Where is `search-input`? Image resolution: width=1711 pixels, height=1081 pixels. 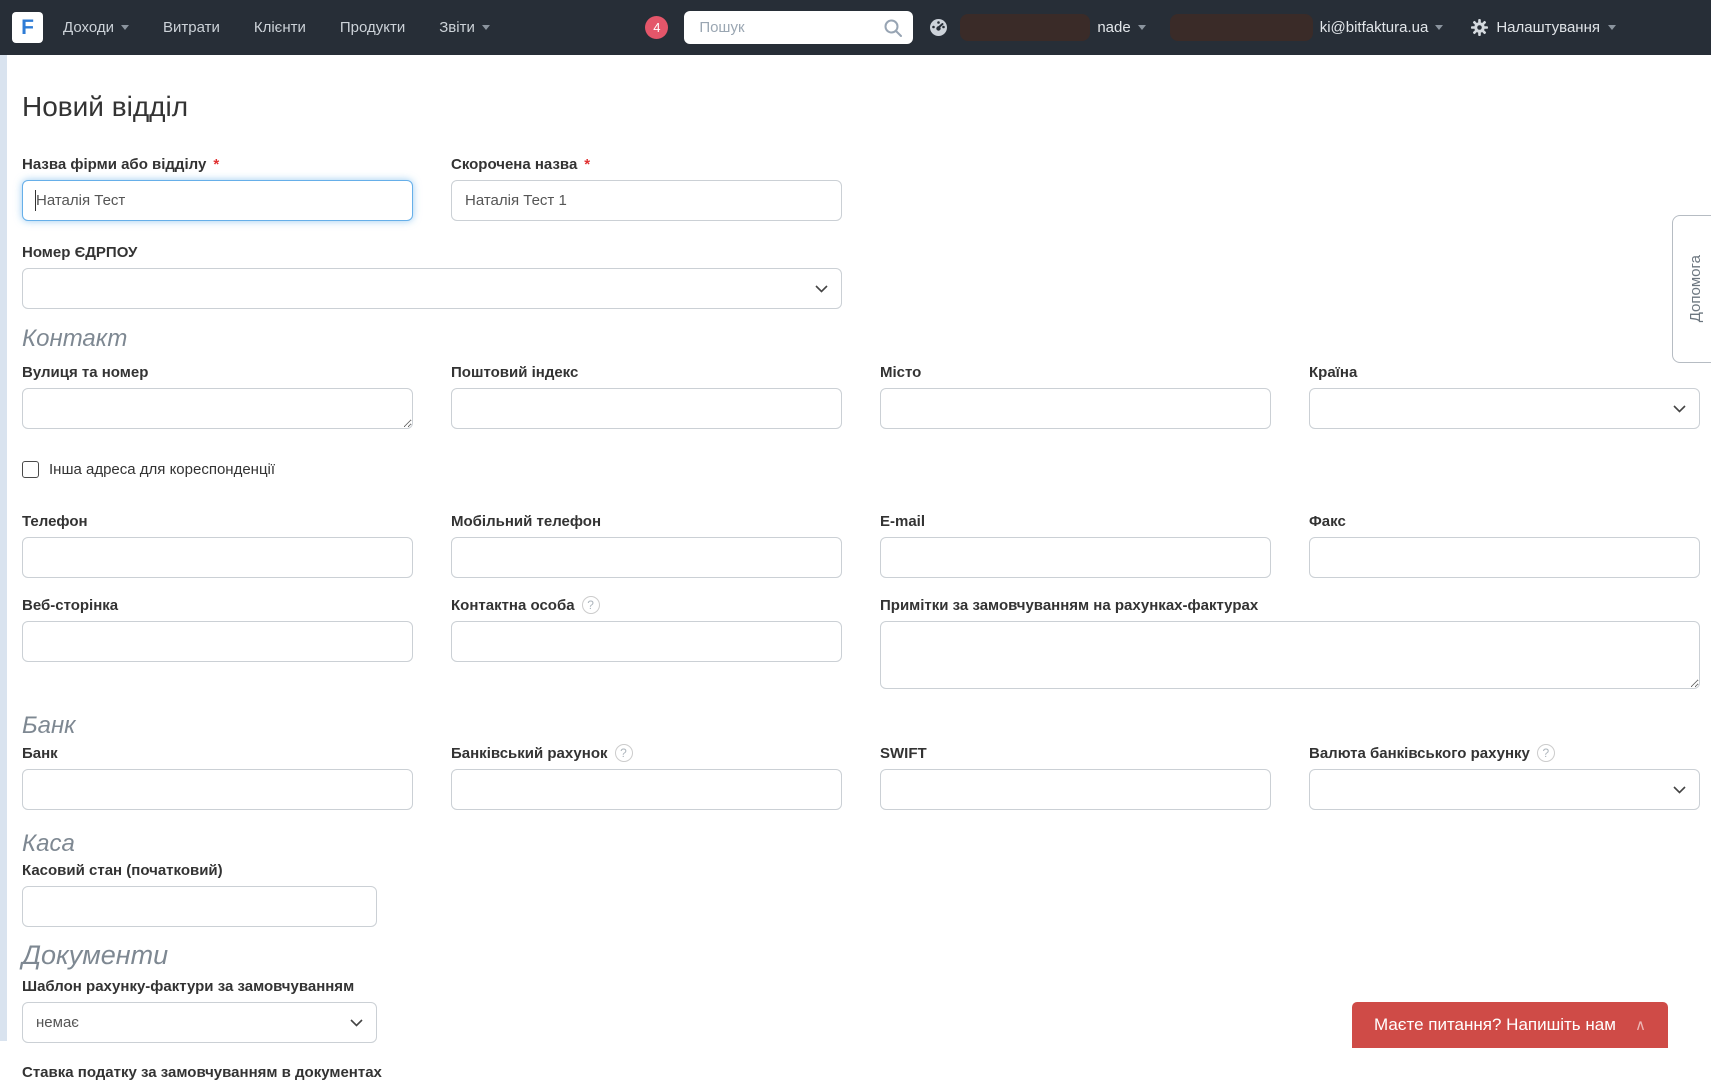 search-input is located at coordinates (790, 27).